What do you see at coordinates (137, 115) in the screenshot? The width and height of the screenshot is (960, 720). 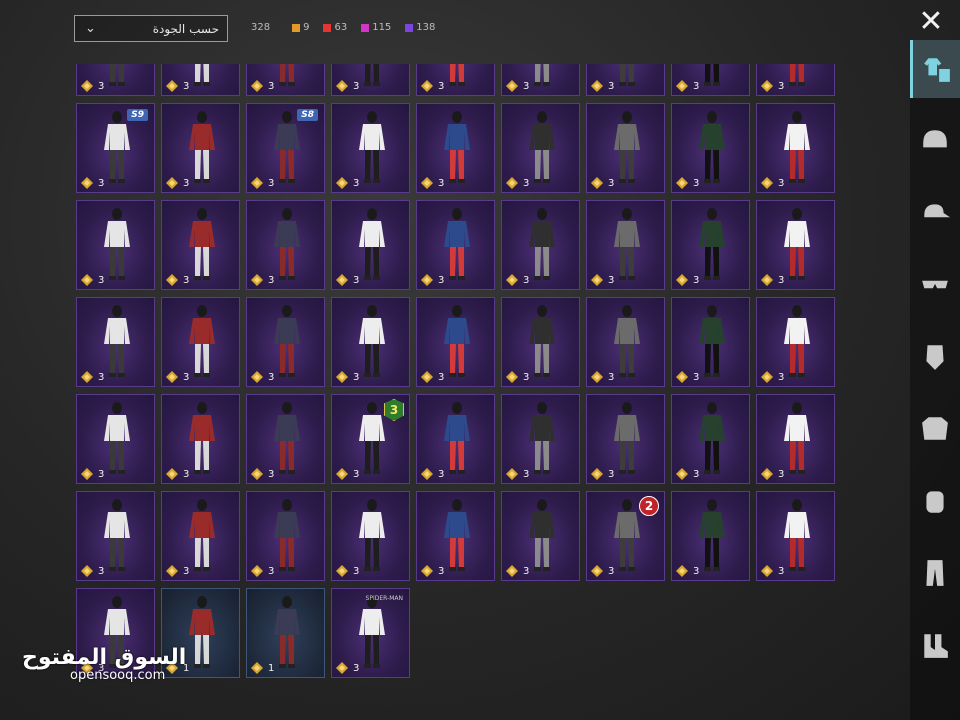 I see `season-badge: S9` at bounding box center [137, 115].